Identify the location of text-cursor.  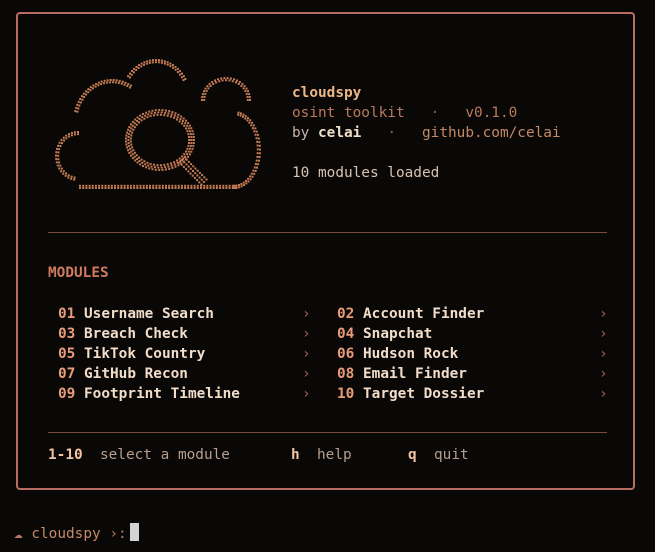
(134, 532).